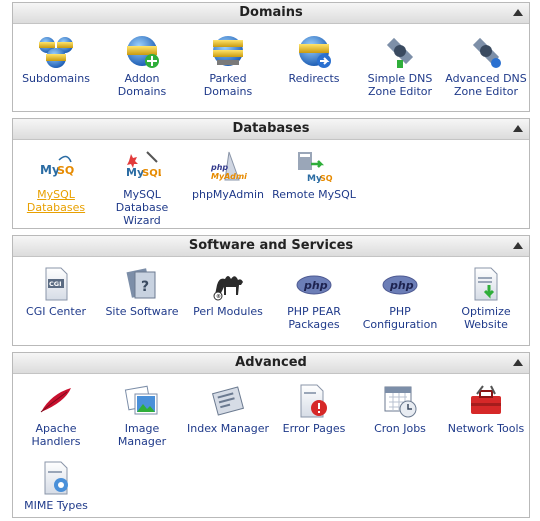  I want to click on image-manager-label: Image Manager, so click(142, 435).